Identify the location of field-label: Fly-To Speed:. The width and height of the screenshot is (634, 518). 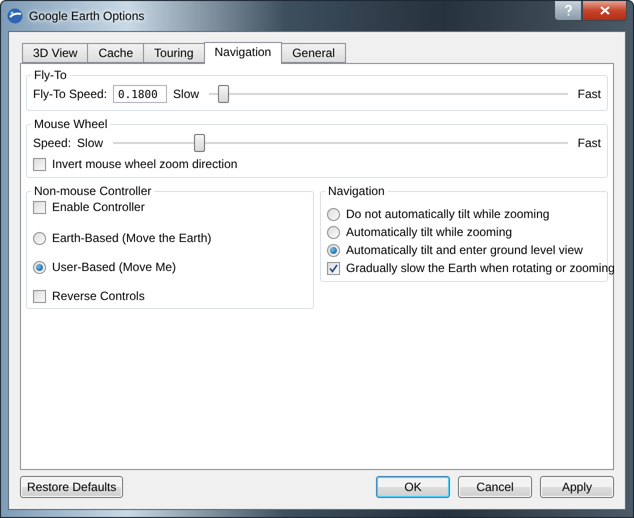
(70, 94).